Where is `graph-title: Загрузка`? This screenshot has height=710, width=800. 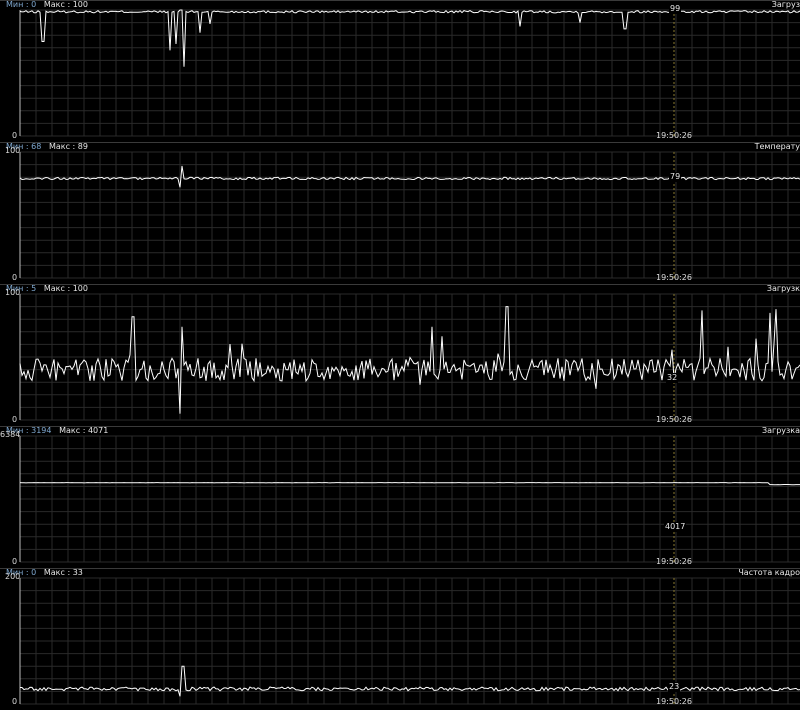 graph-title: Загрузка is located at coordinates (780, 430).